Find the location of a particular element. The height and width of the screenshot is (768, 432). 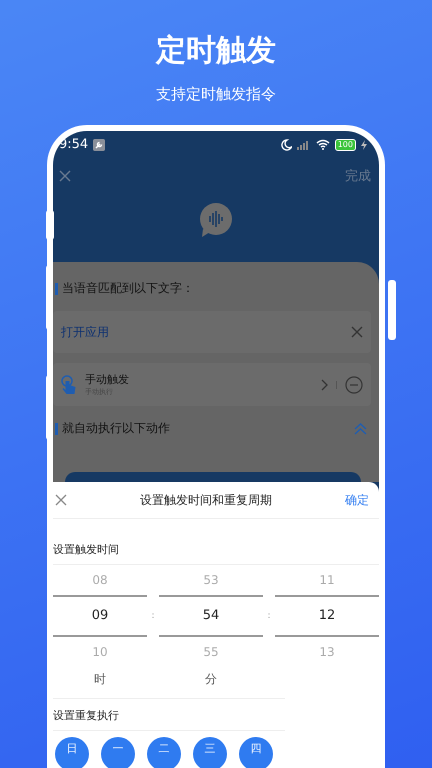

phrase-text: 打开应用 is located at coordinates (85, 332).